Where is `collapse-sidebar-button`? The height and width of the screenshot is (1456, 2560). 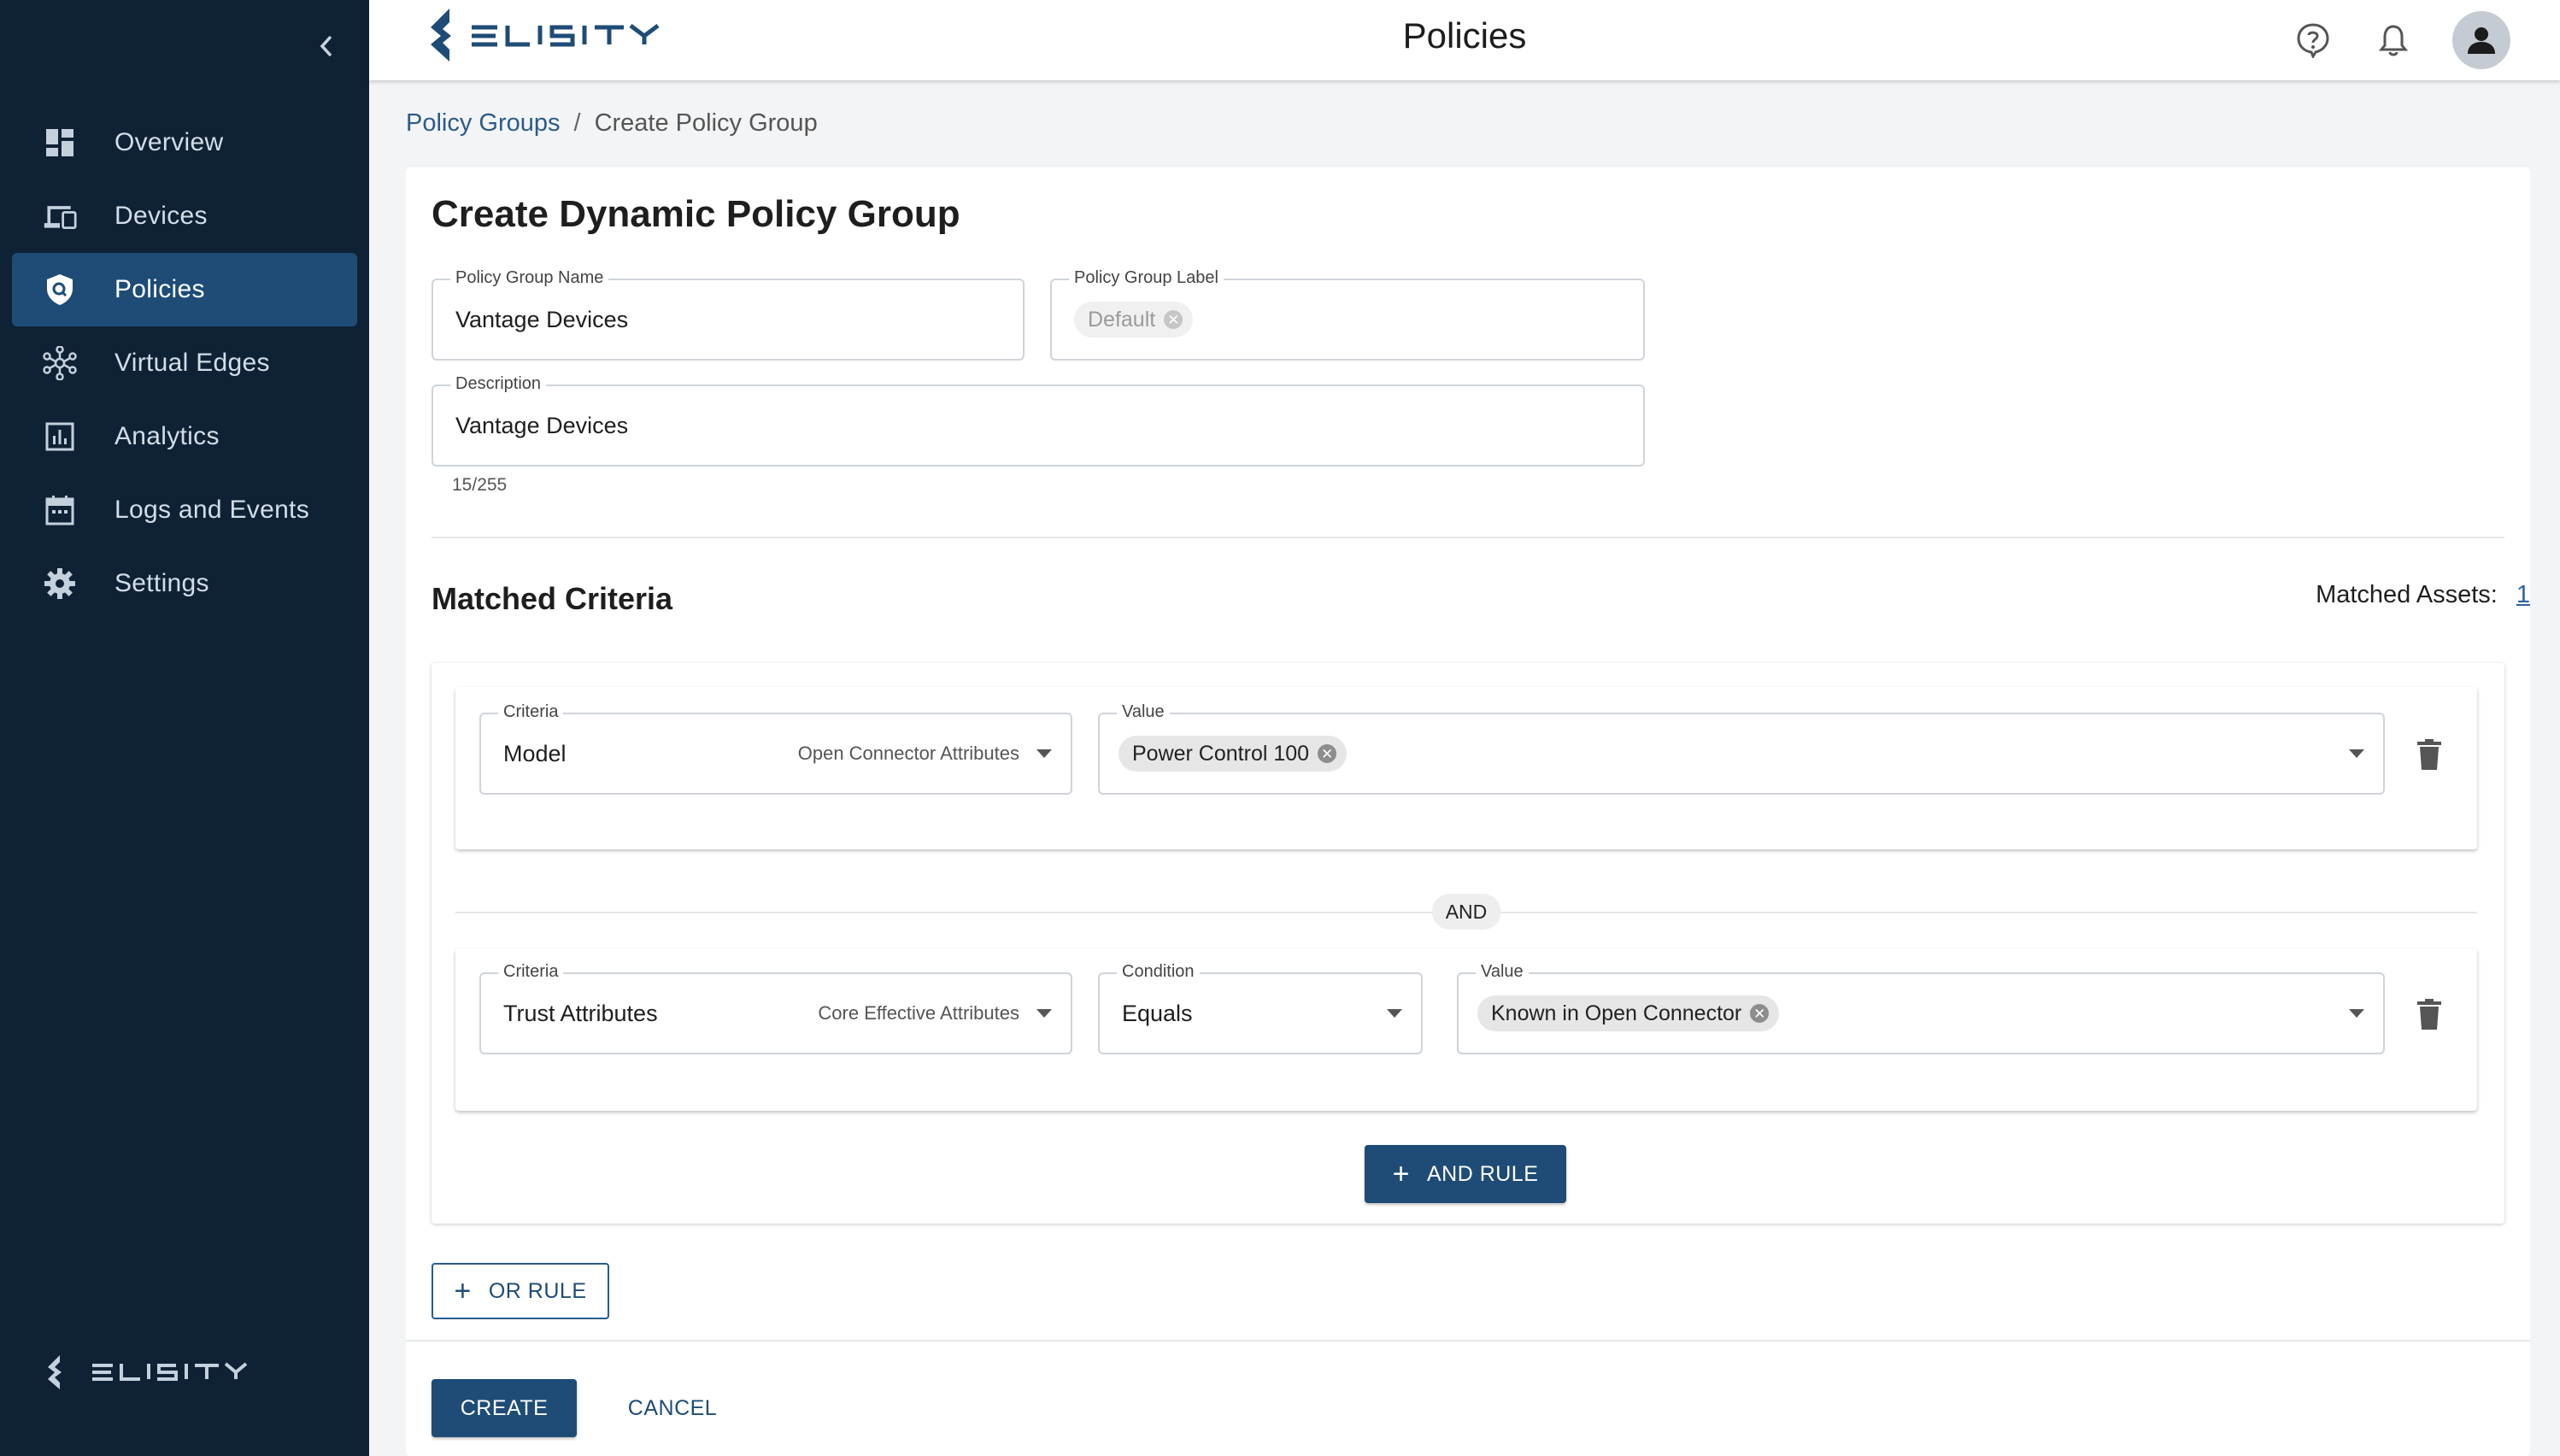 collapse-sidebar-button is located at coordinates (327, 46).